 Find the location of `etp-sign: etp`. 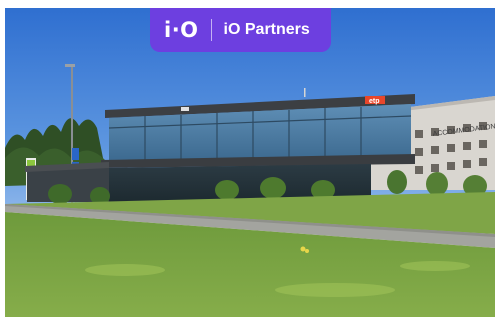

etp-sign: etp is located at coordinates (374, 101).